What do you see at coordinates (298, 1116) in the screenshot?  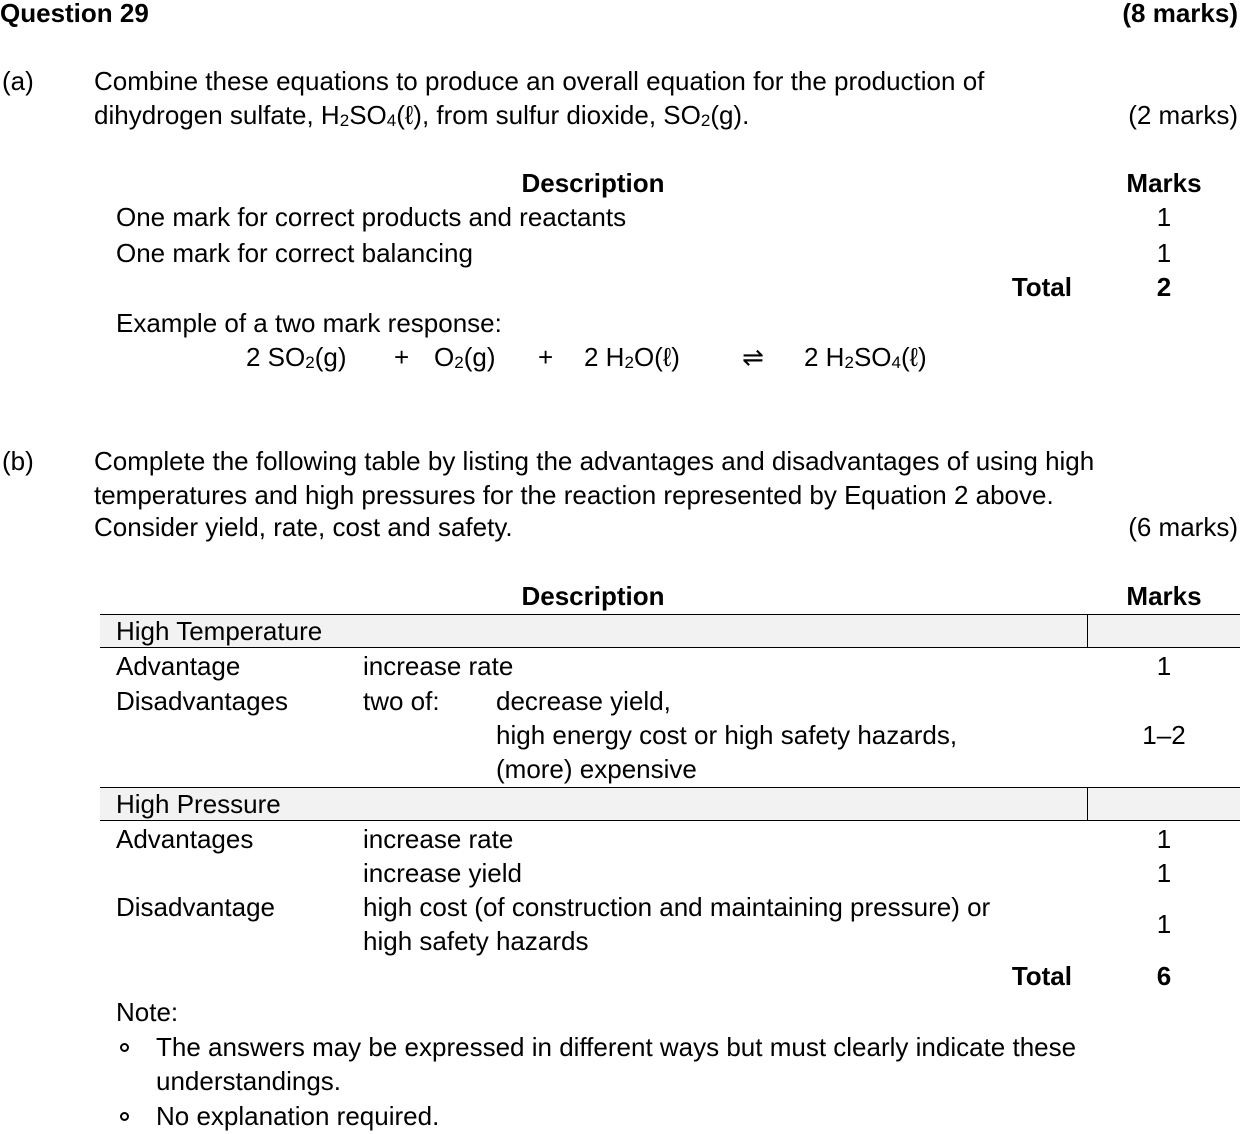 I see `note-item: No explanation required.` at bounding box center [298, 1116].